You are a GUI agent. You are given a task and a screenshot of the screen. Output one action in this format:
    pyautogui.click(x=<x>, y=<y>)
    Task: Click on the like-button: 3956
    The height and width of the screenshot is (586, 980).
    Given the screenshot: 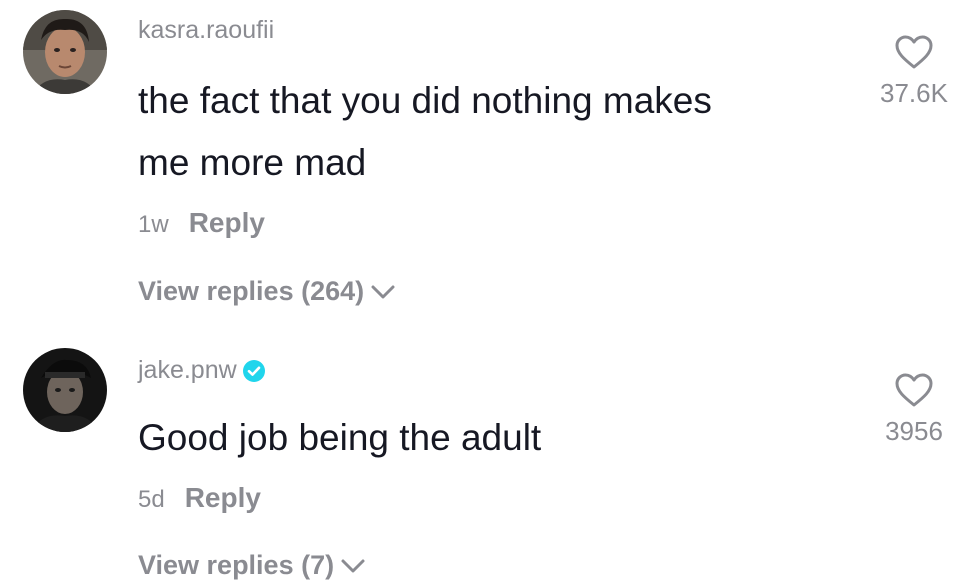 What is the action you would take?
    pyautogui.click(x=914, y=409)
    